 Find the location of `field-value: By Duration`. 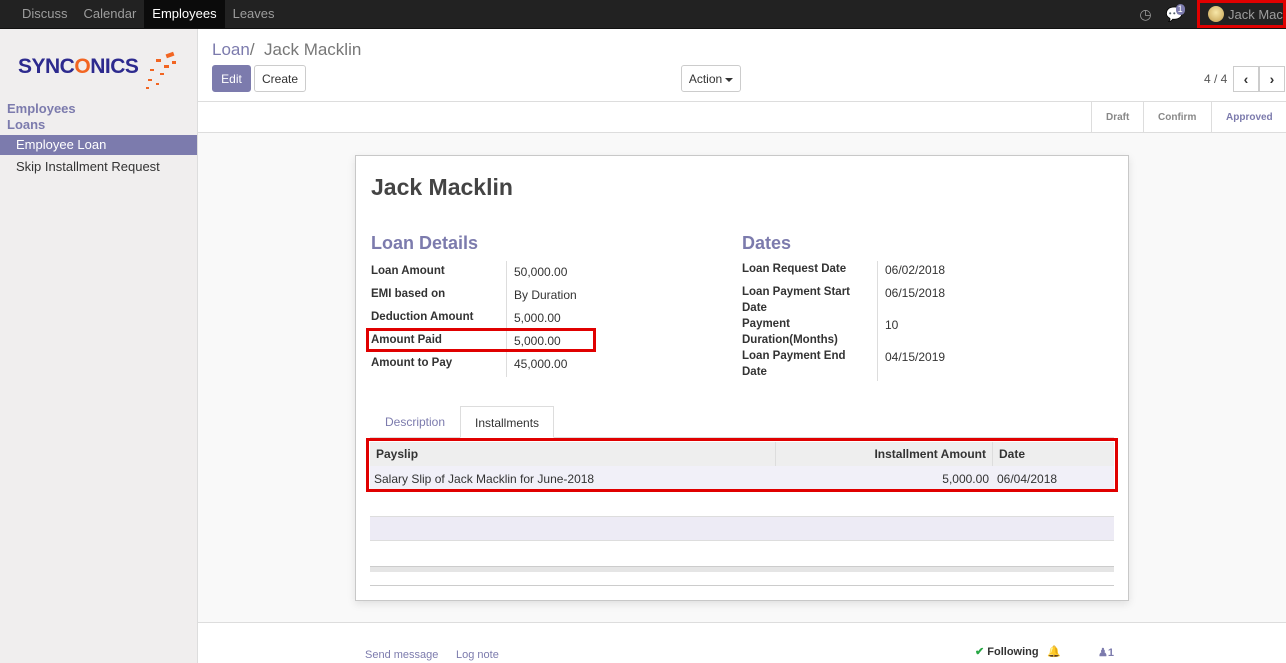

field-value: By Duration is located at coordinates (545, 295).